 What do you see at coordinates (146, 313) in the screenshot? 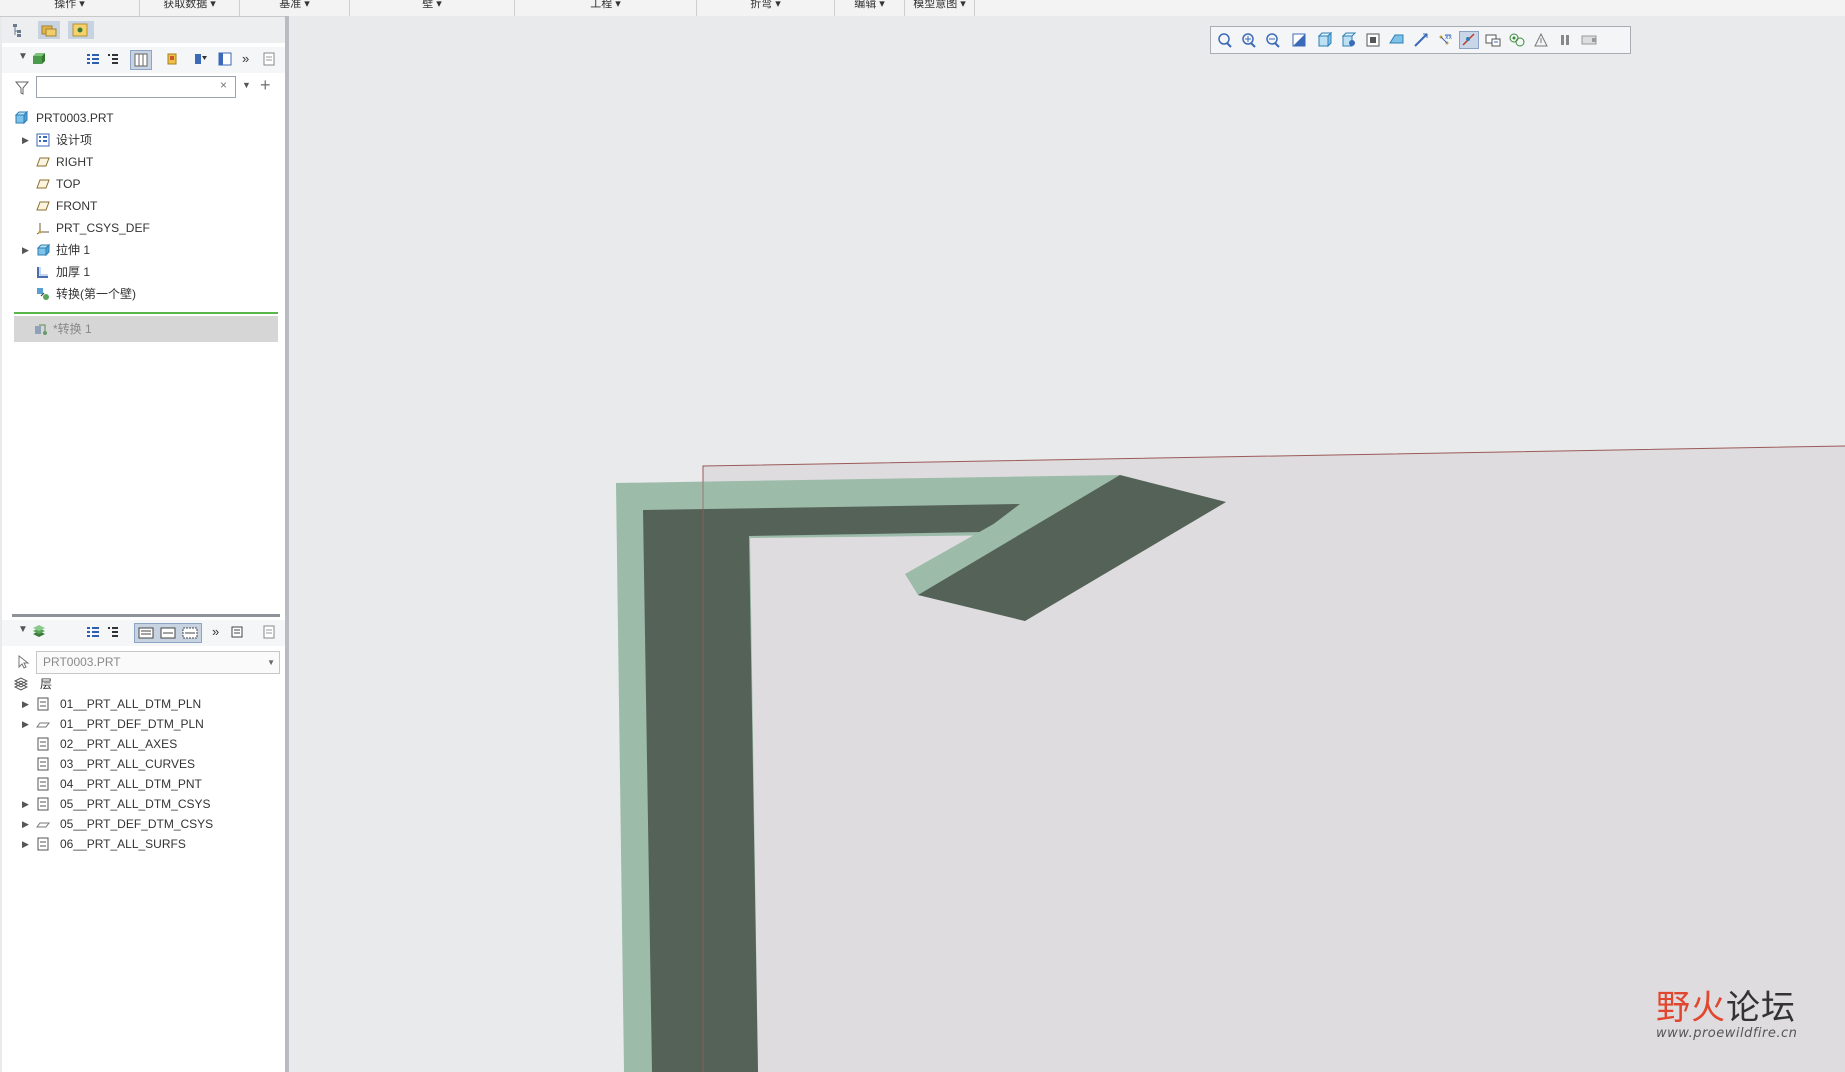
I see `insert-here-indicator` at bounding box center [146, 313].